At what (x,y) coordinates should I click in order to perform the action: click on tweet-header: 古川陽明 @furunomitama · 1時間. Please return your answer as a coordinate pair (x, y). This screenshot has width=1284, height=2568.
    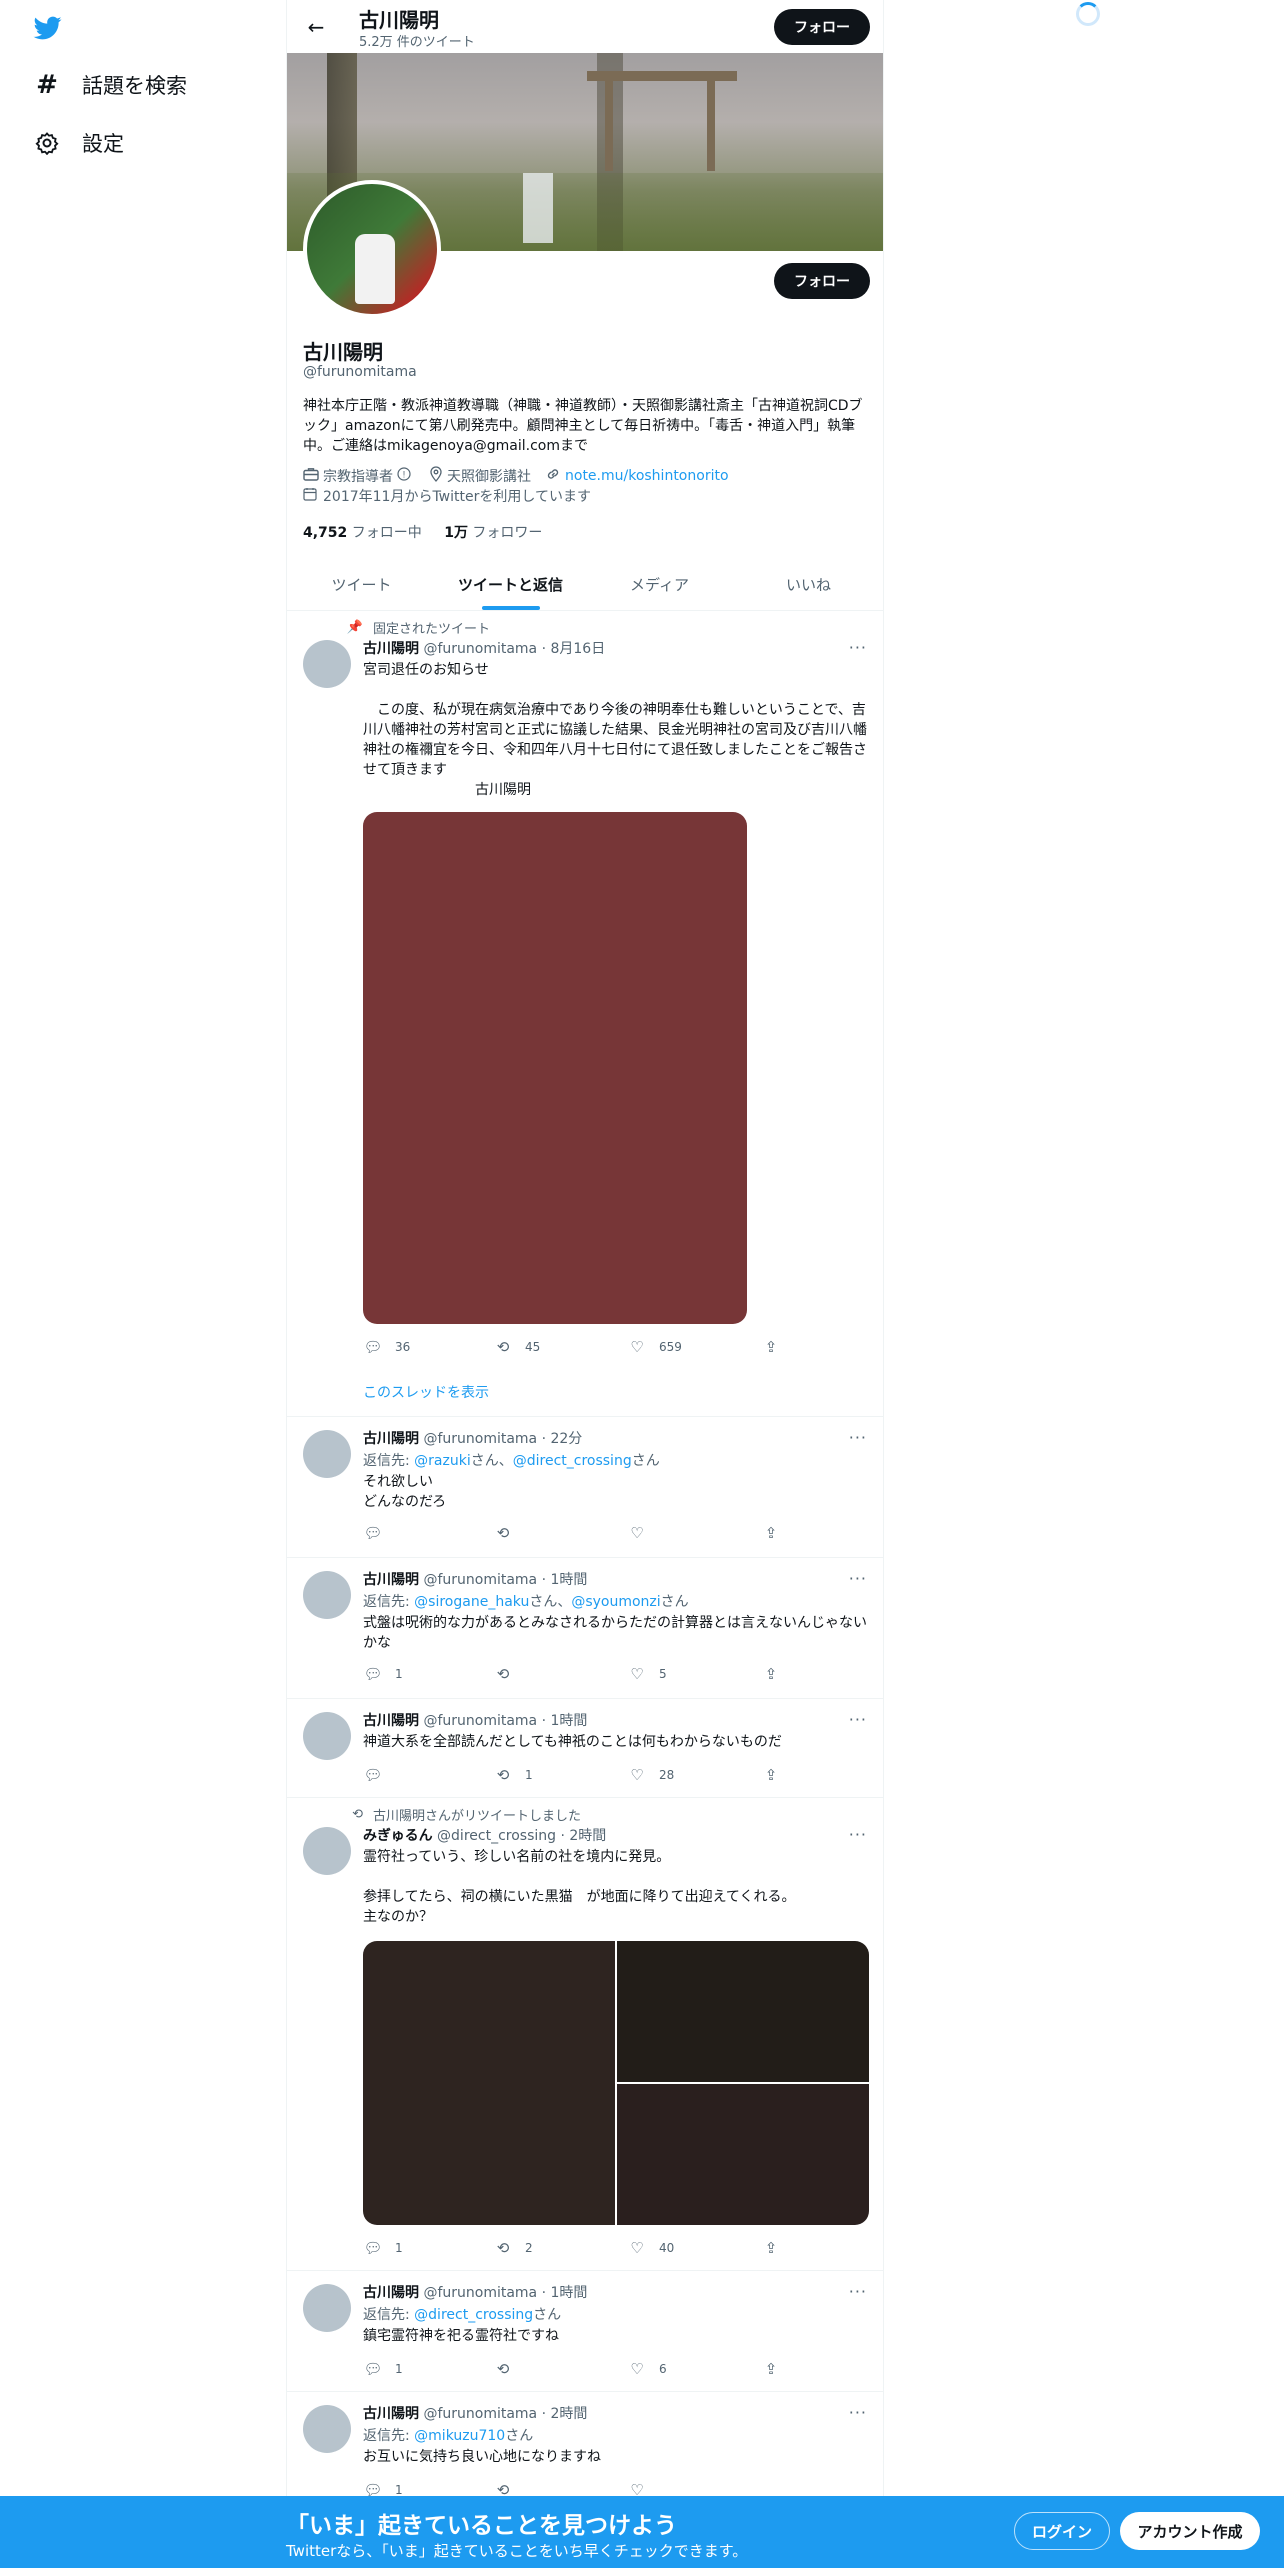
    Looking at the image, I should click on (475, 1720).